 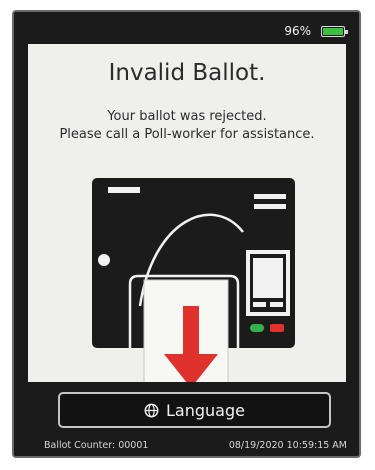 I want to click on globe-icon, so click(x=151, y=410).